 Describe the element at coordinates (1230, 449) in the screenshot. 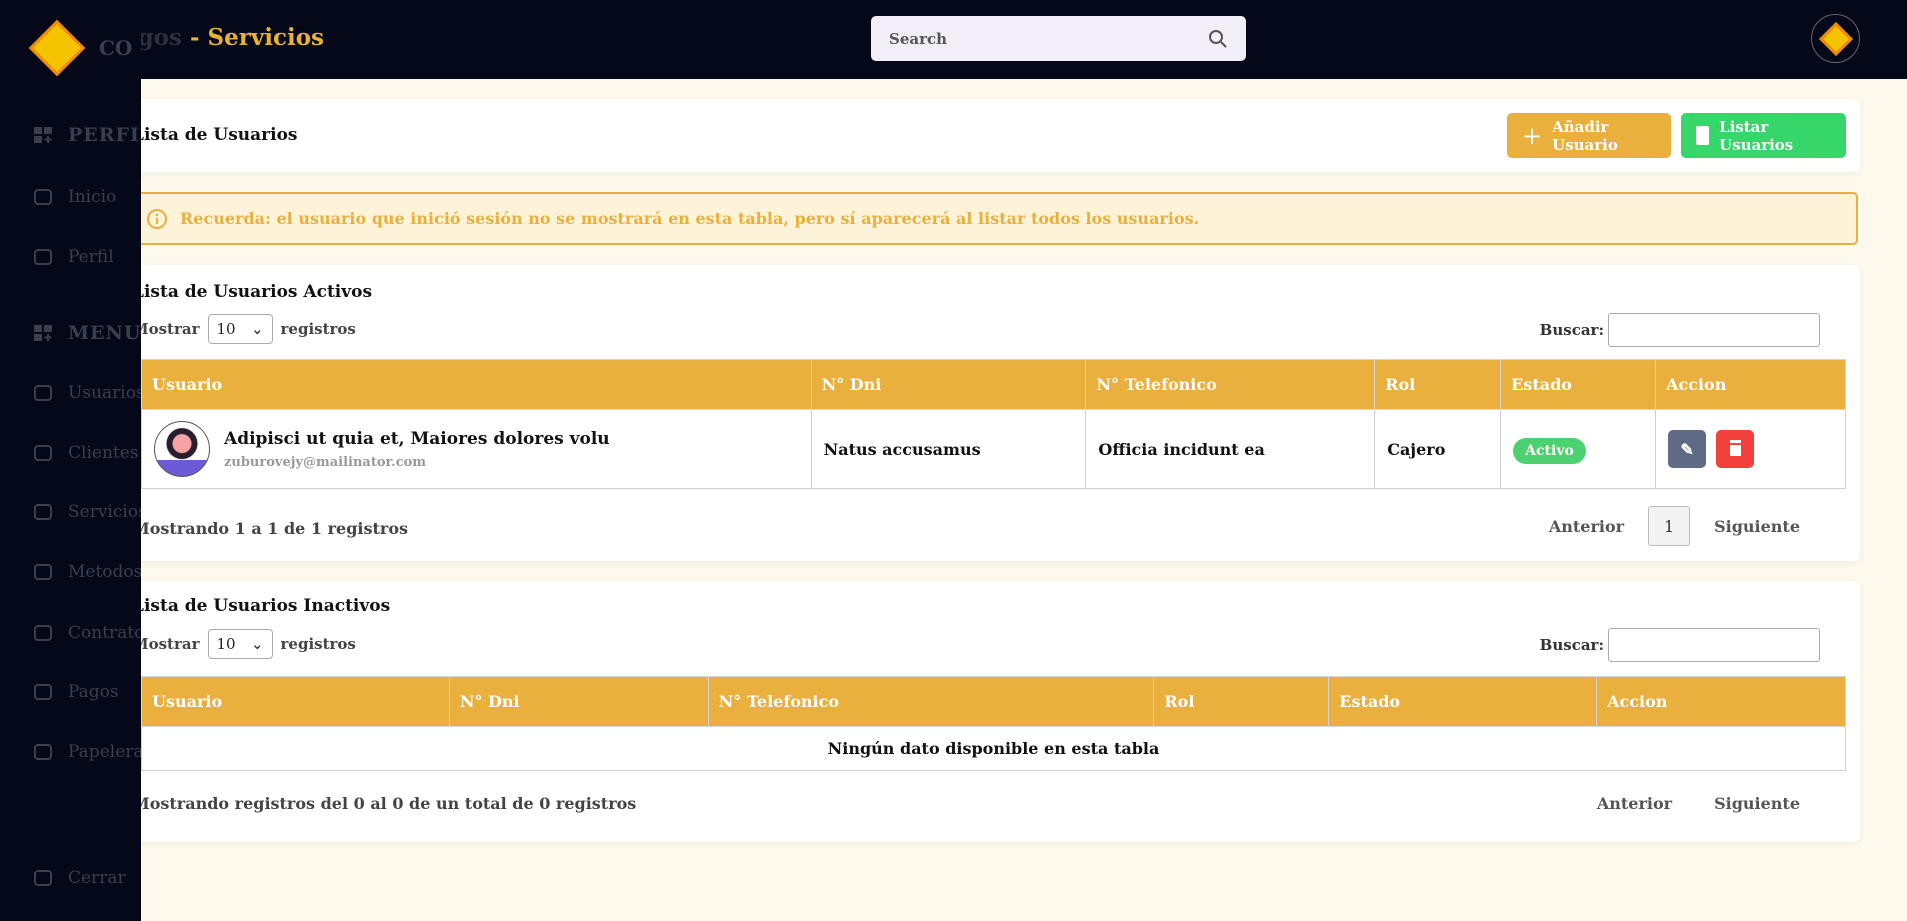

I see `phone-cell: Officia incidunt ea` at that location.